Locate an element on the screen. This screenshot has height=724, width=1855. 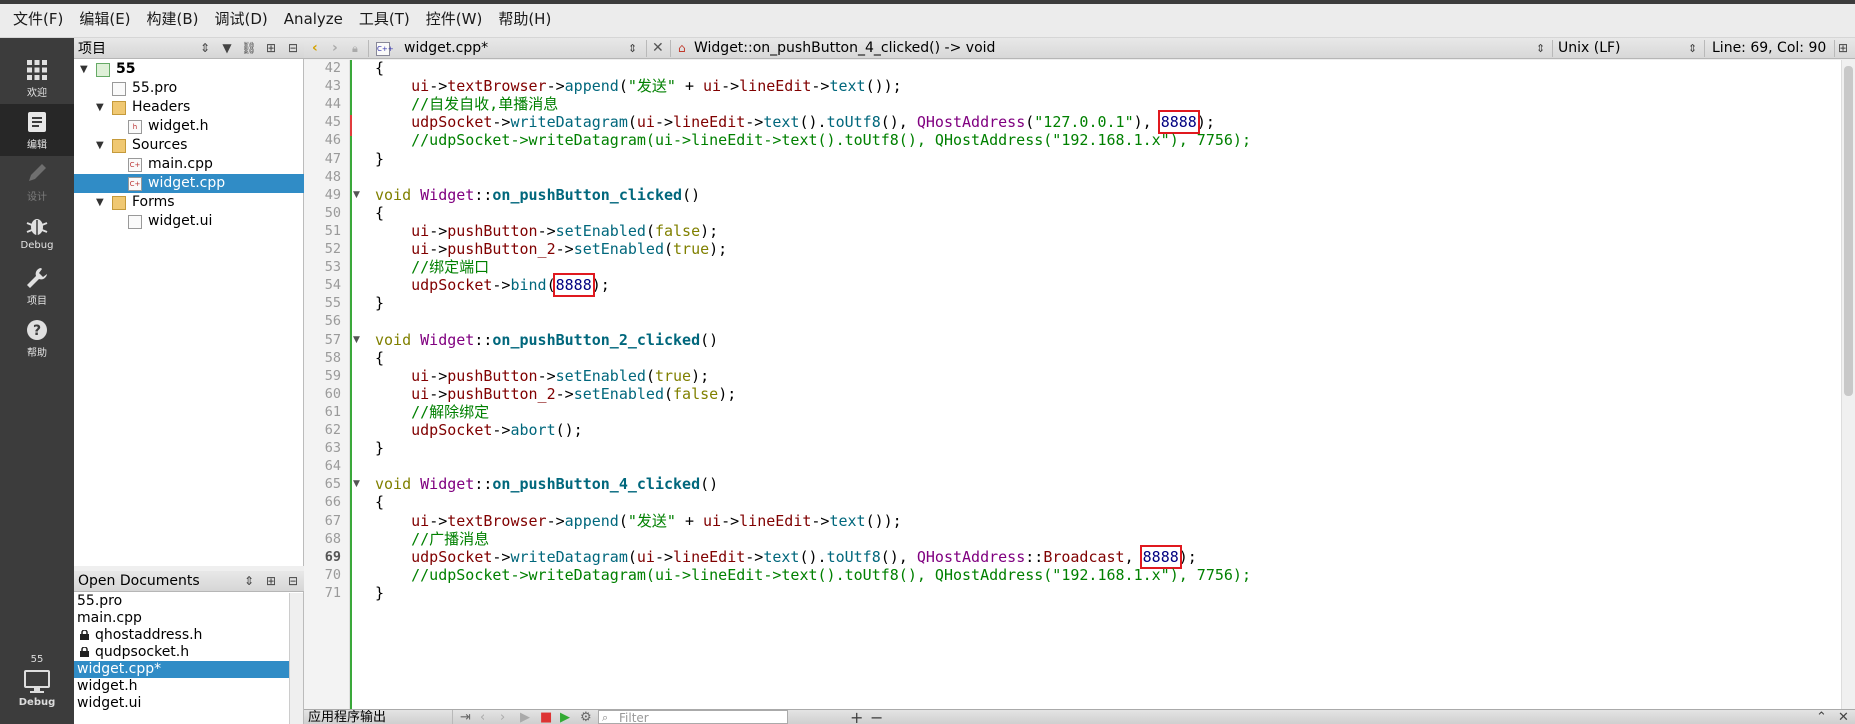
menu-help: 帮助(H) is located at coordinates (524, 18).